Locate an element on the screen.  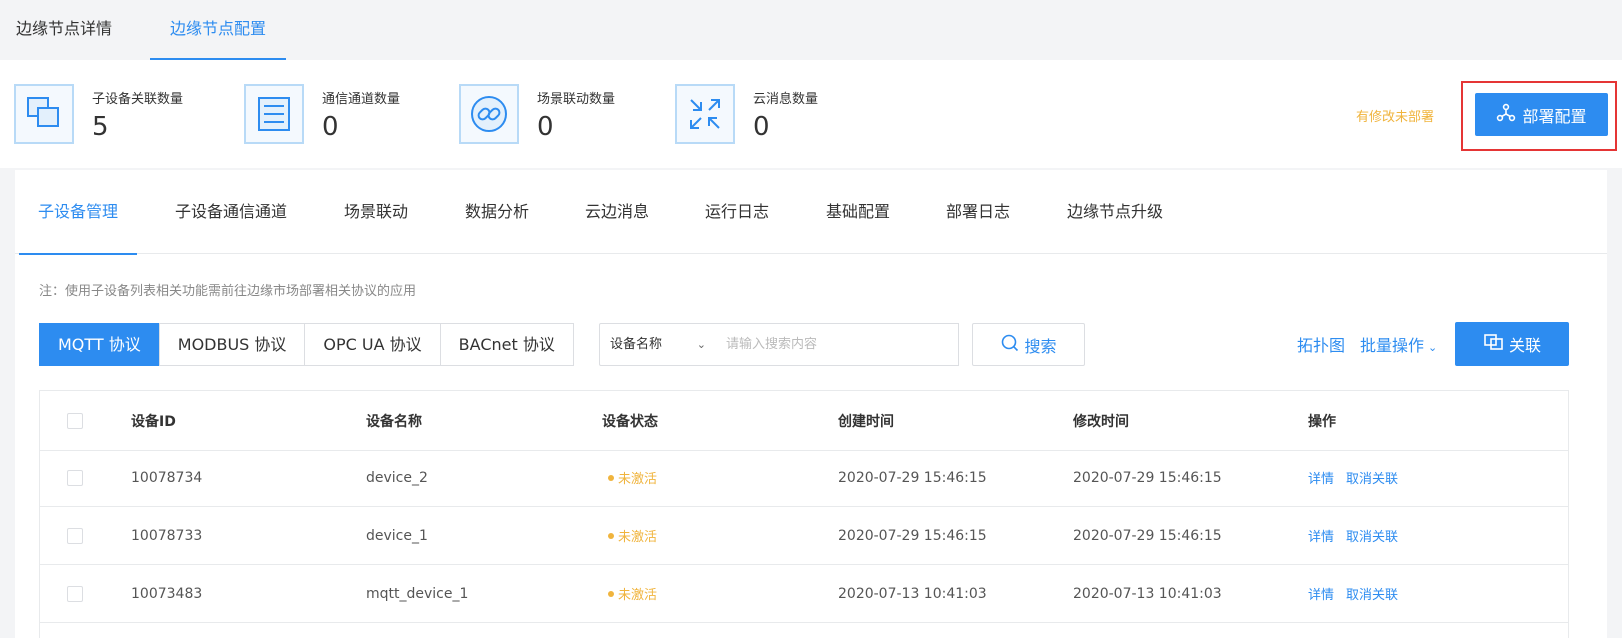
cell-device-id: 10073483 is located at coordinates (167, 593).